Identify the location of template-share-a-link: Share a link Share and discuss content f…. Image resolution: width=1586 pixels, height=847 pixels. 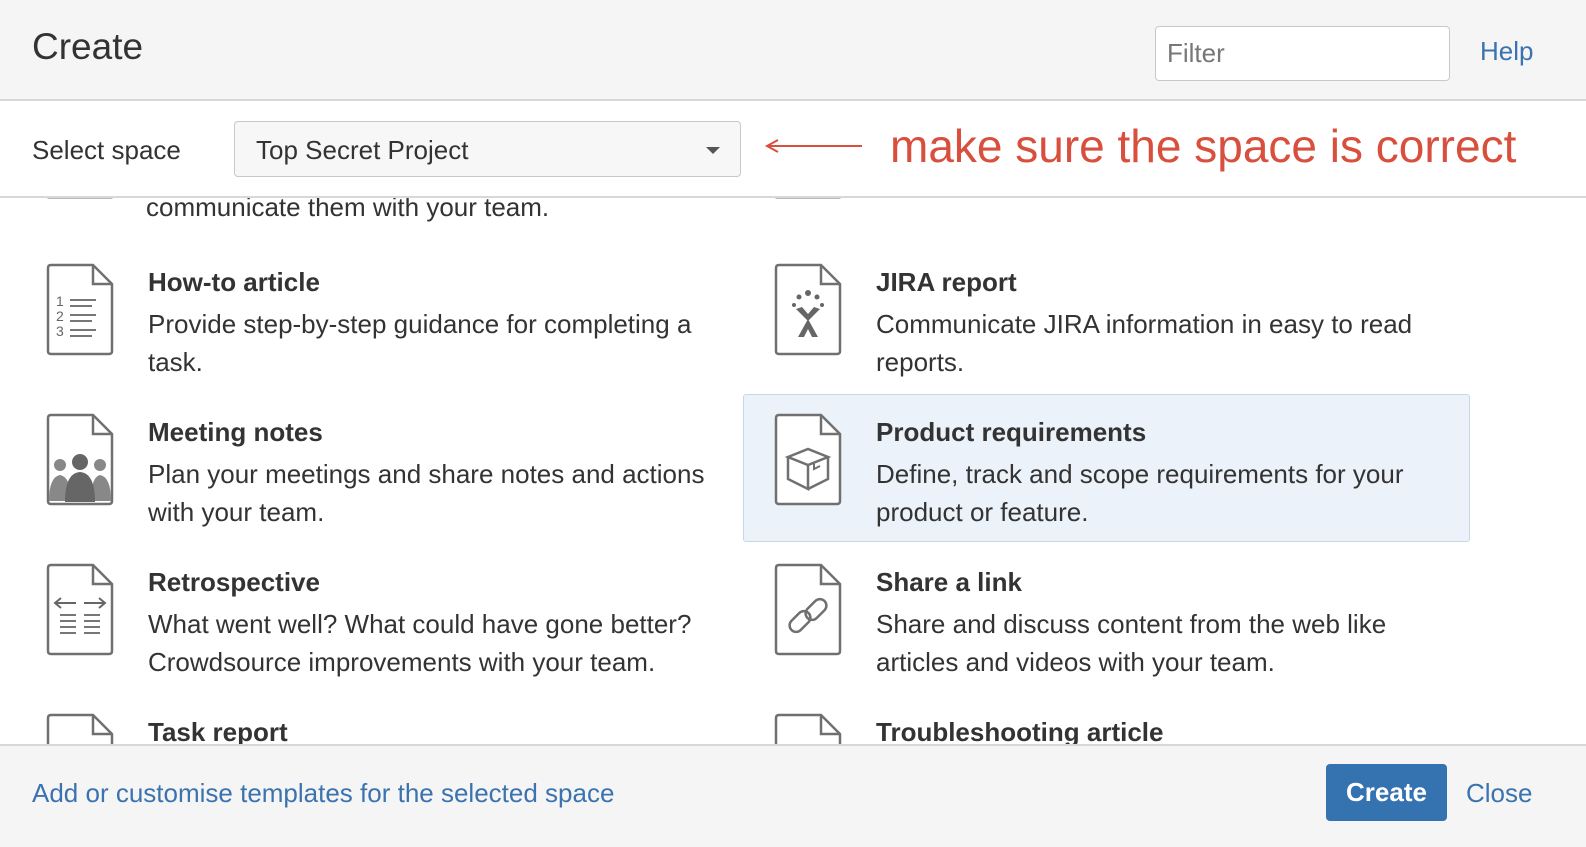
(1106, 618).